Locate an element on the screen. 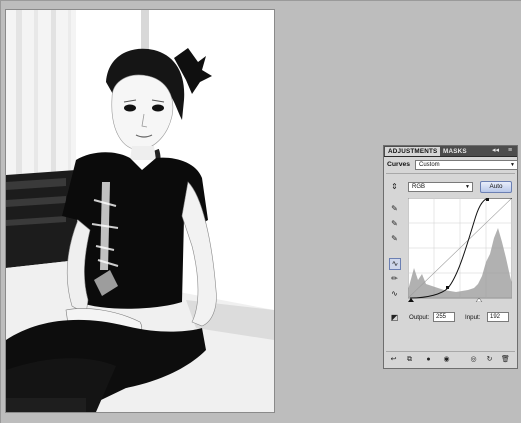  return-to-list-icon: ↩ is located at coordinates (393, 359).